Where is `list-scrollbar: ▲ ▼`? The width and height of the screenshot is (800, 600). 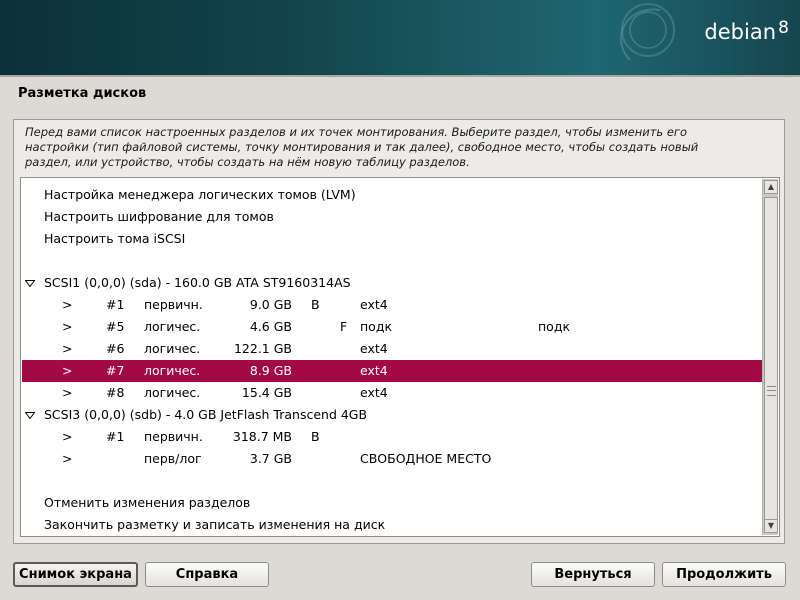
list-scrollbar: ▲ ▼ is located at coordinates (770, 357).